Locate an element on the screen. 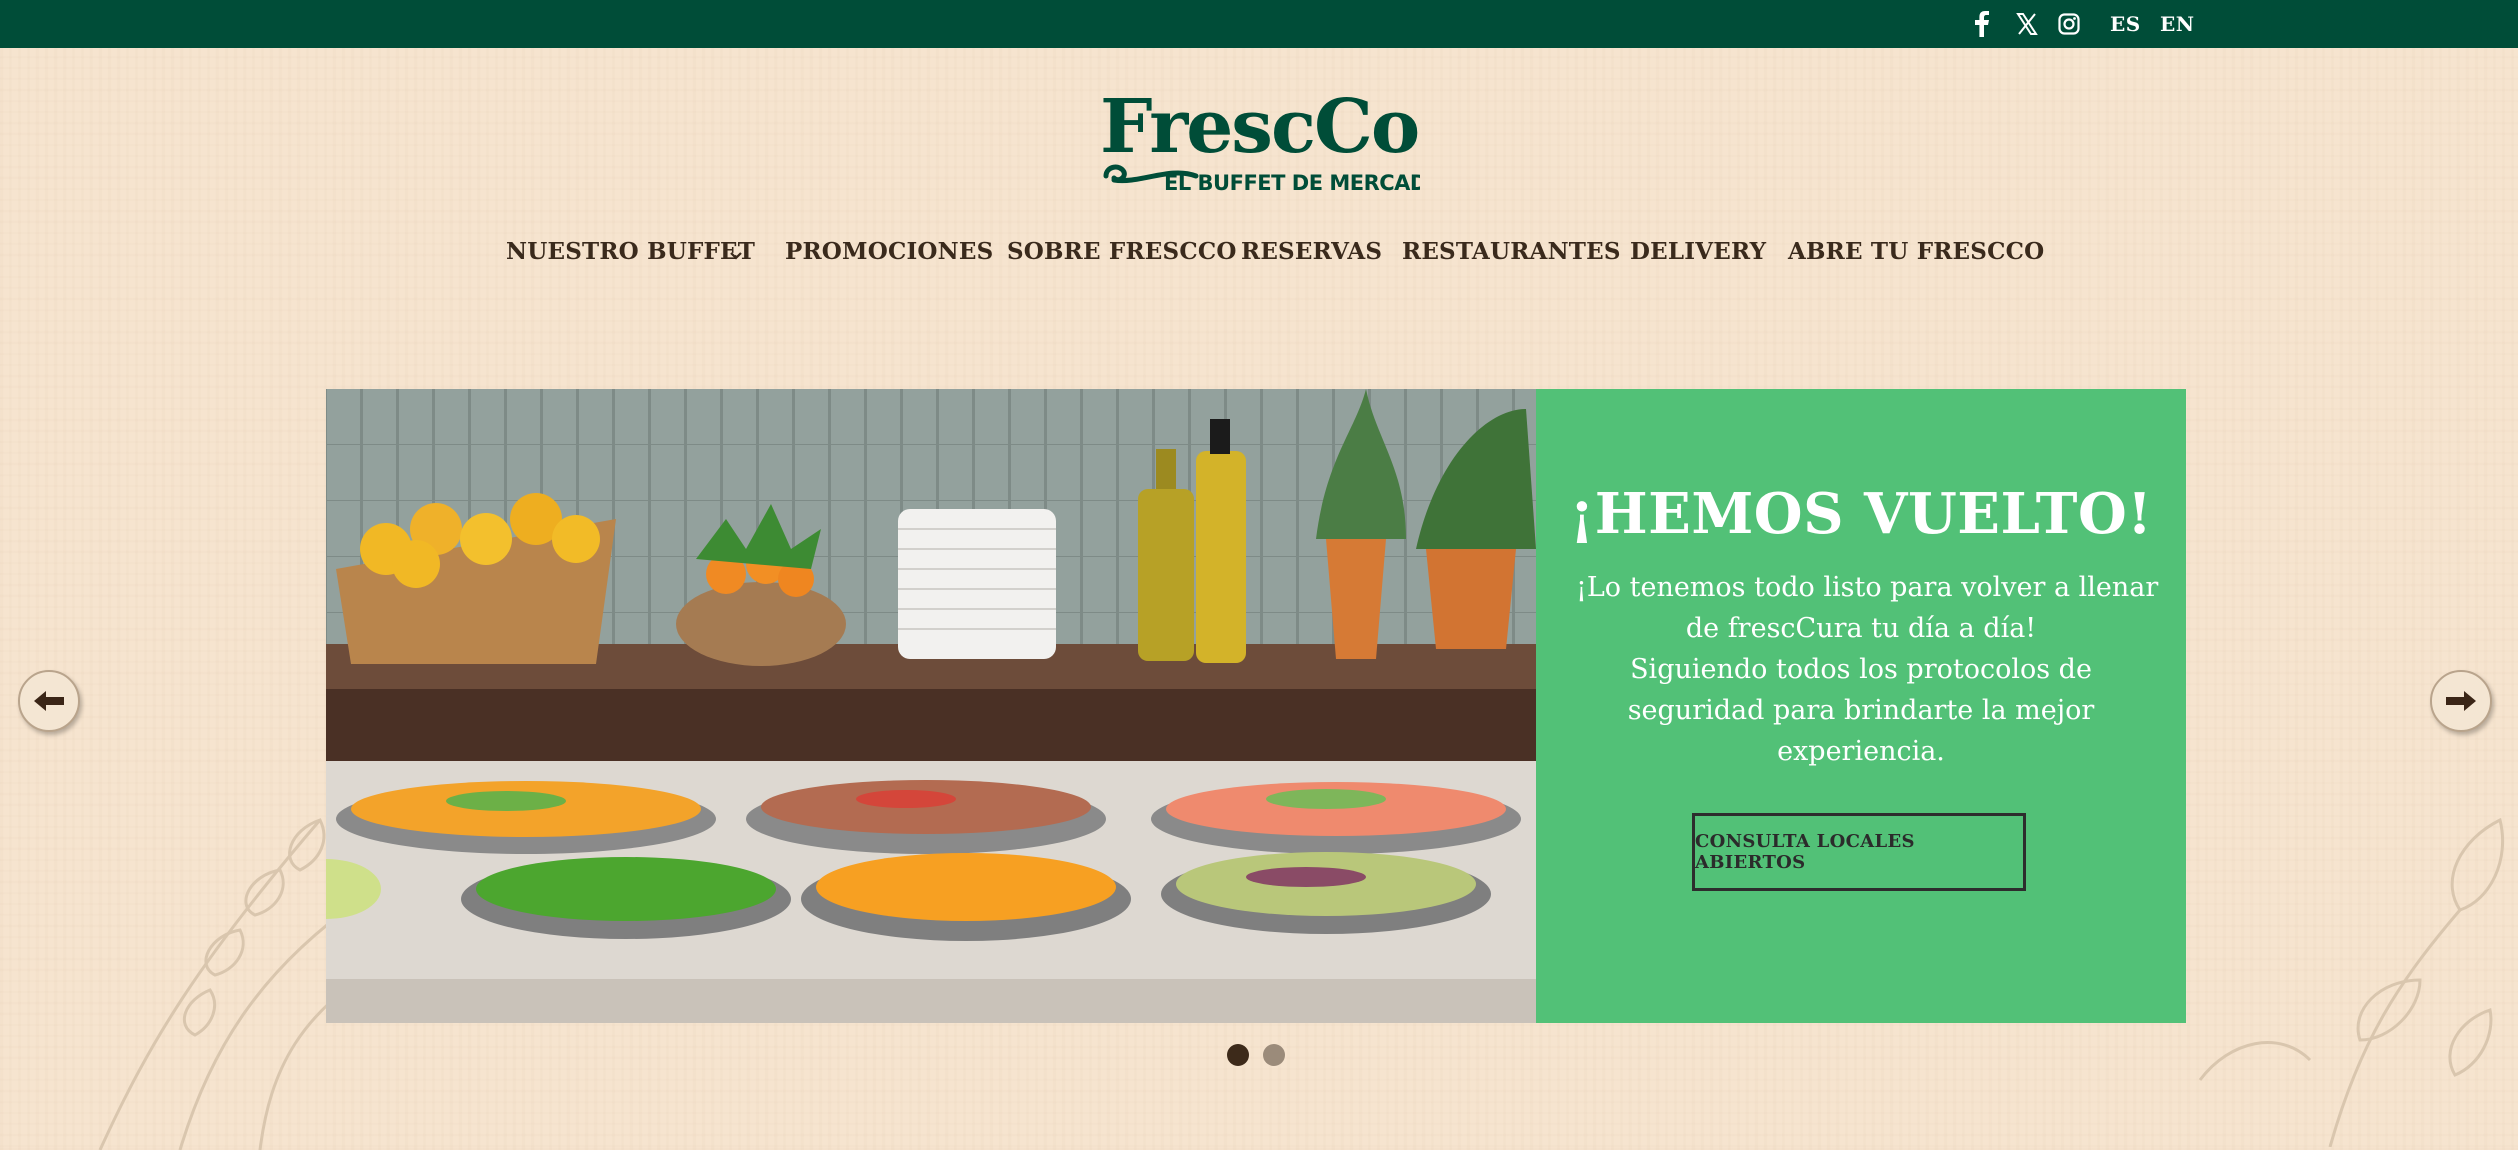 The height and width of the screenshot is (1150, 2518). instagram-icon is located at coordinates (2069, 24).